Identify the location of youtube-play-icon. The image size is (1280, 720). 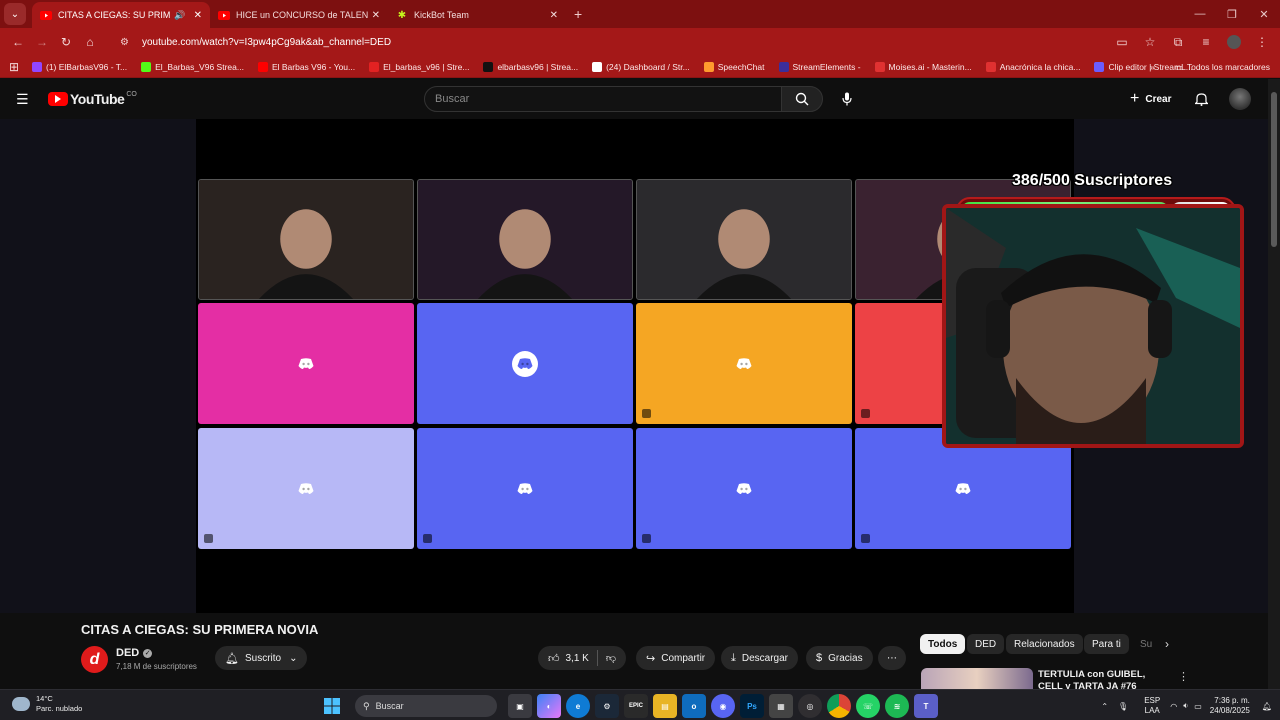
(58, 99).